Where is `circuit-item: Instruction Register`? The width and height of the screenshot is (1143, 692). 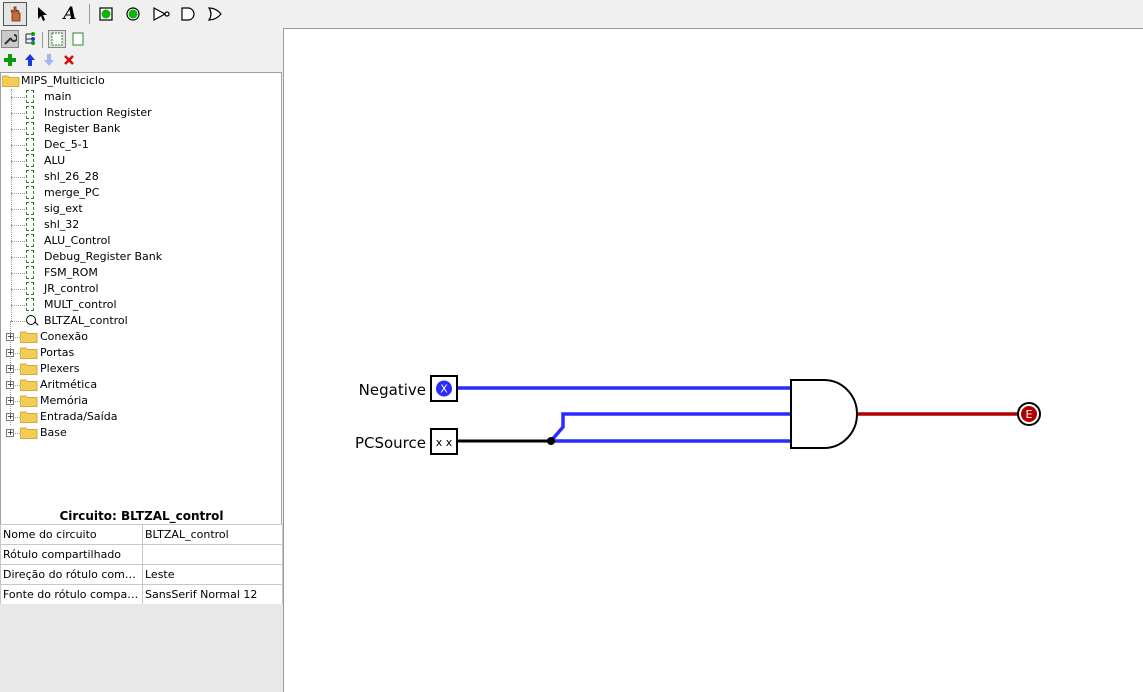
circuit-item: Instruction Register is located at coordinates (141, 113).